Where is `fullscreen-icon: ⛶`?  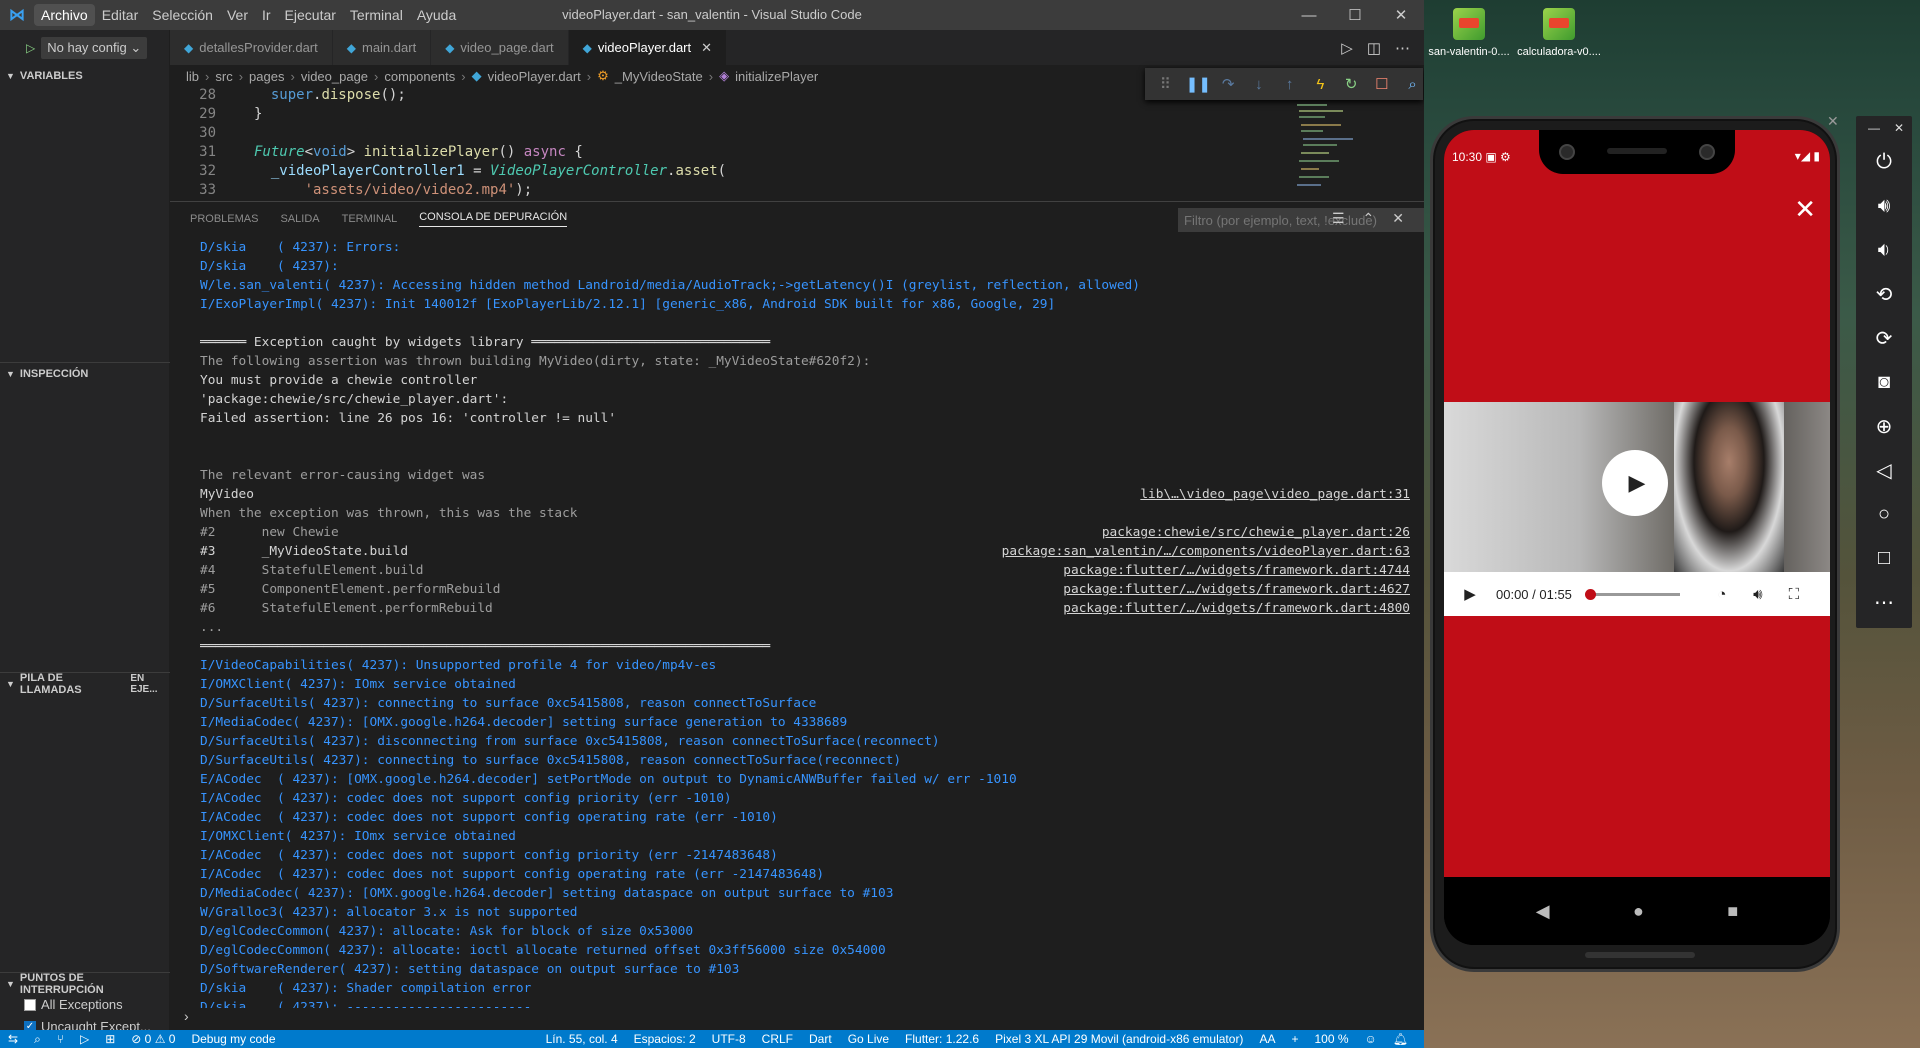 fullscreen-icon: ⛶ is located at coordinates (1794, 594).